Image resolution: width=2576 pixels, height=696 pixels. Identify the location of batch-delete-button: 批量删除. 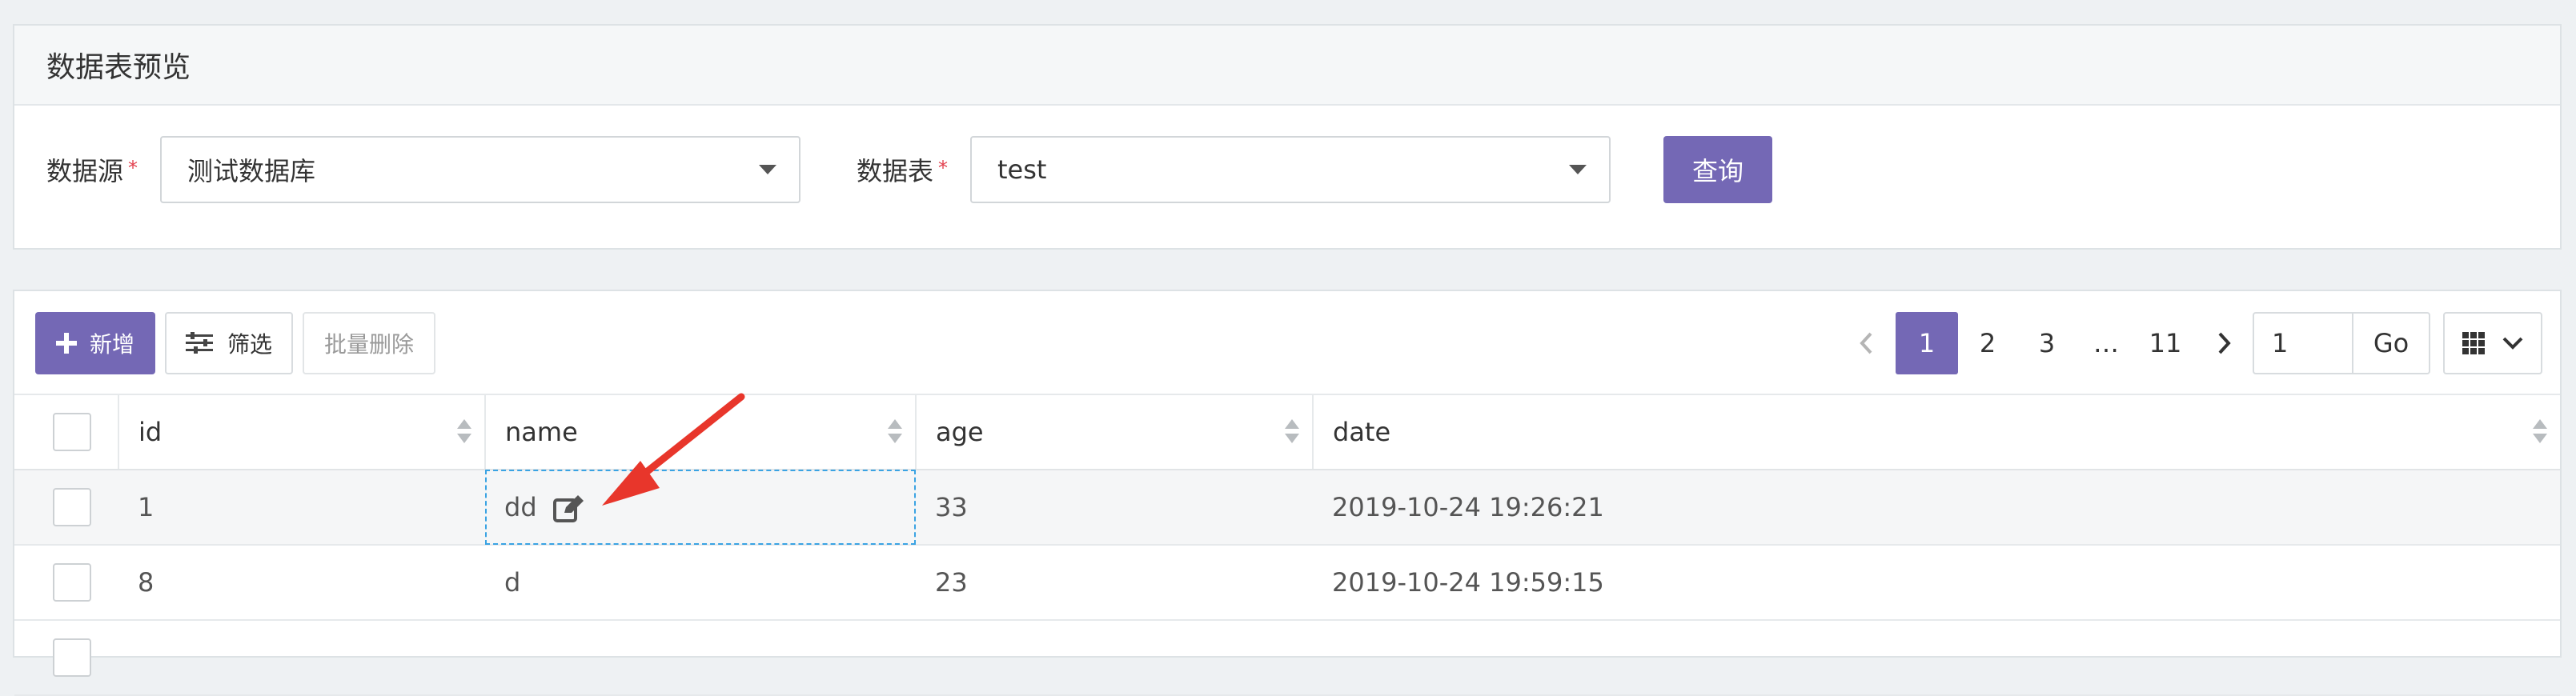
(369, 343).